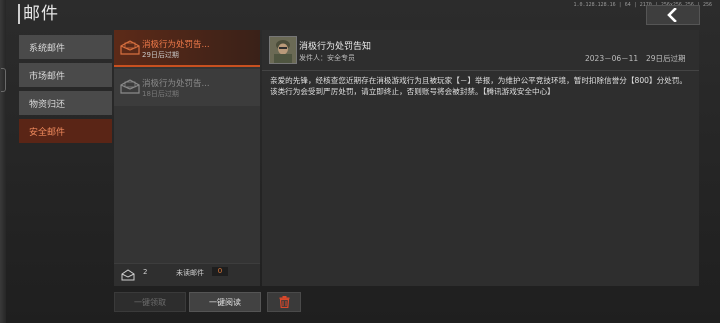 The width and height of the screenshot is (720, 323). I want to click on chevron-left-icon, so click(672, 15).